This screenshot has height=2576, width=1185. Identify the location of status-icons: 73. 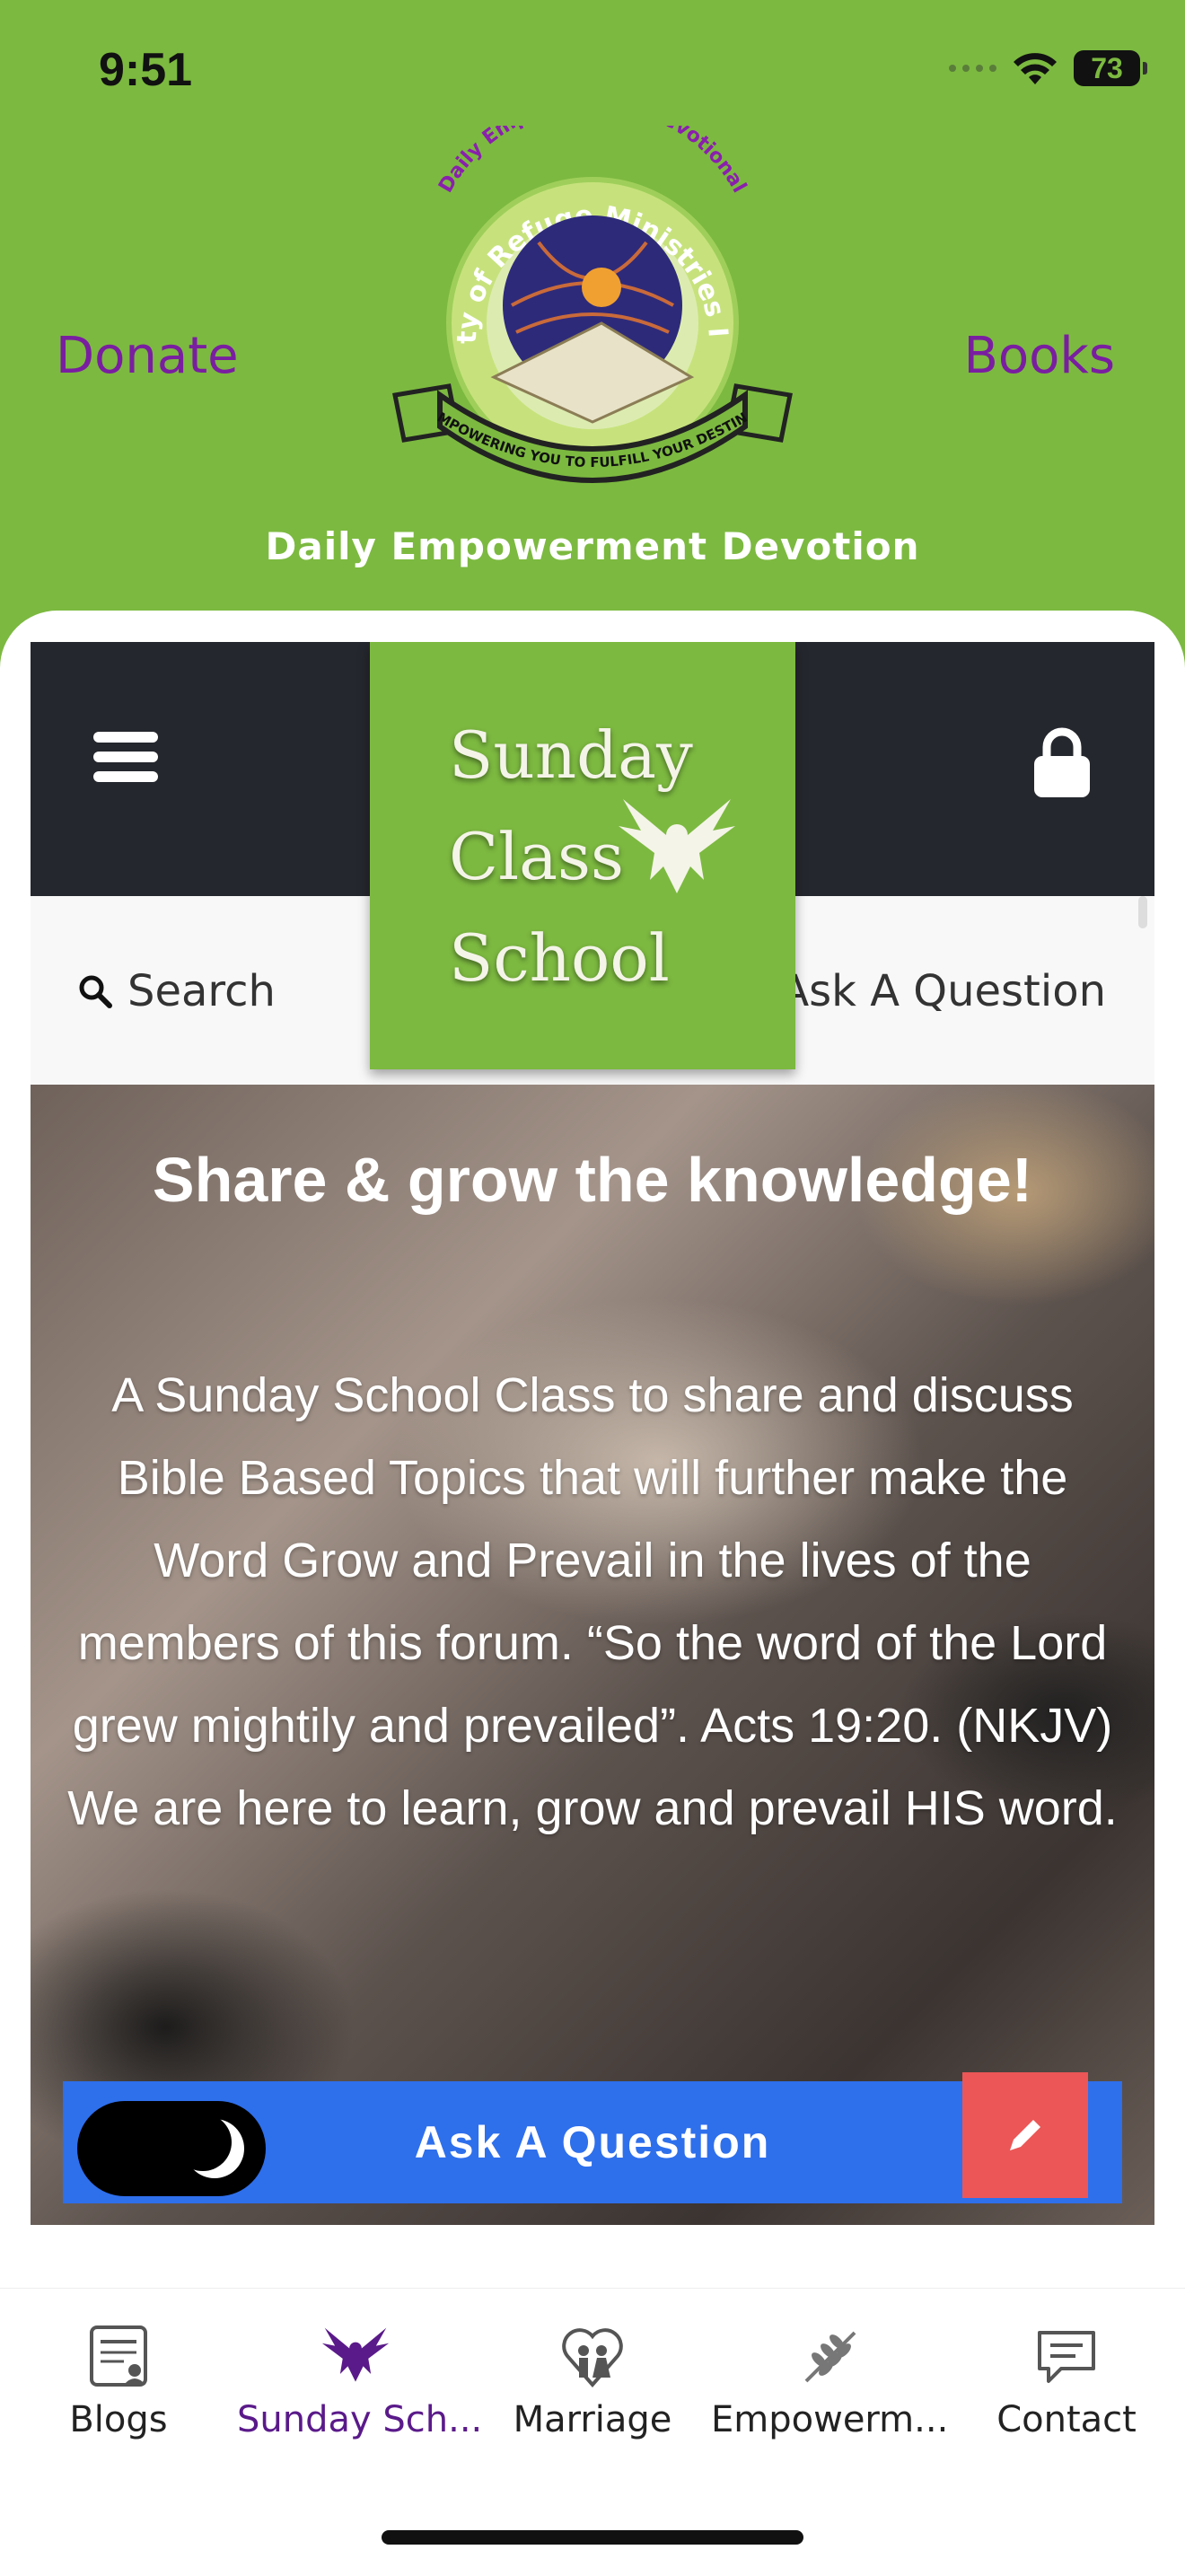
(1048, 68).